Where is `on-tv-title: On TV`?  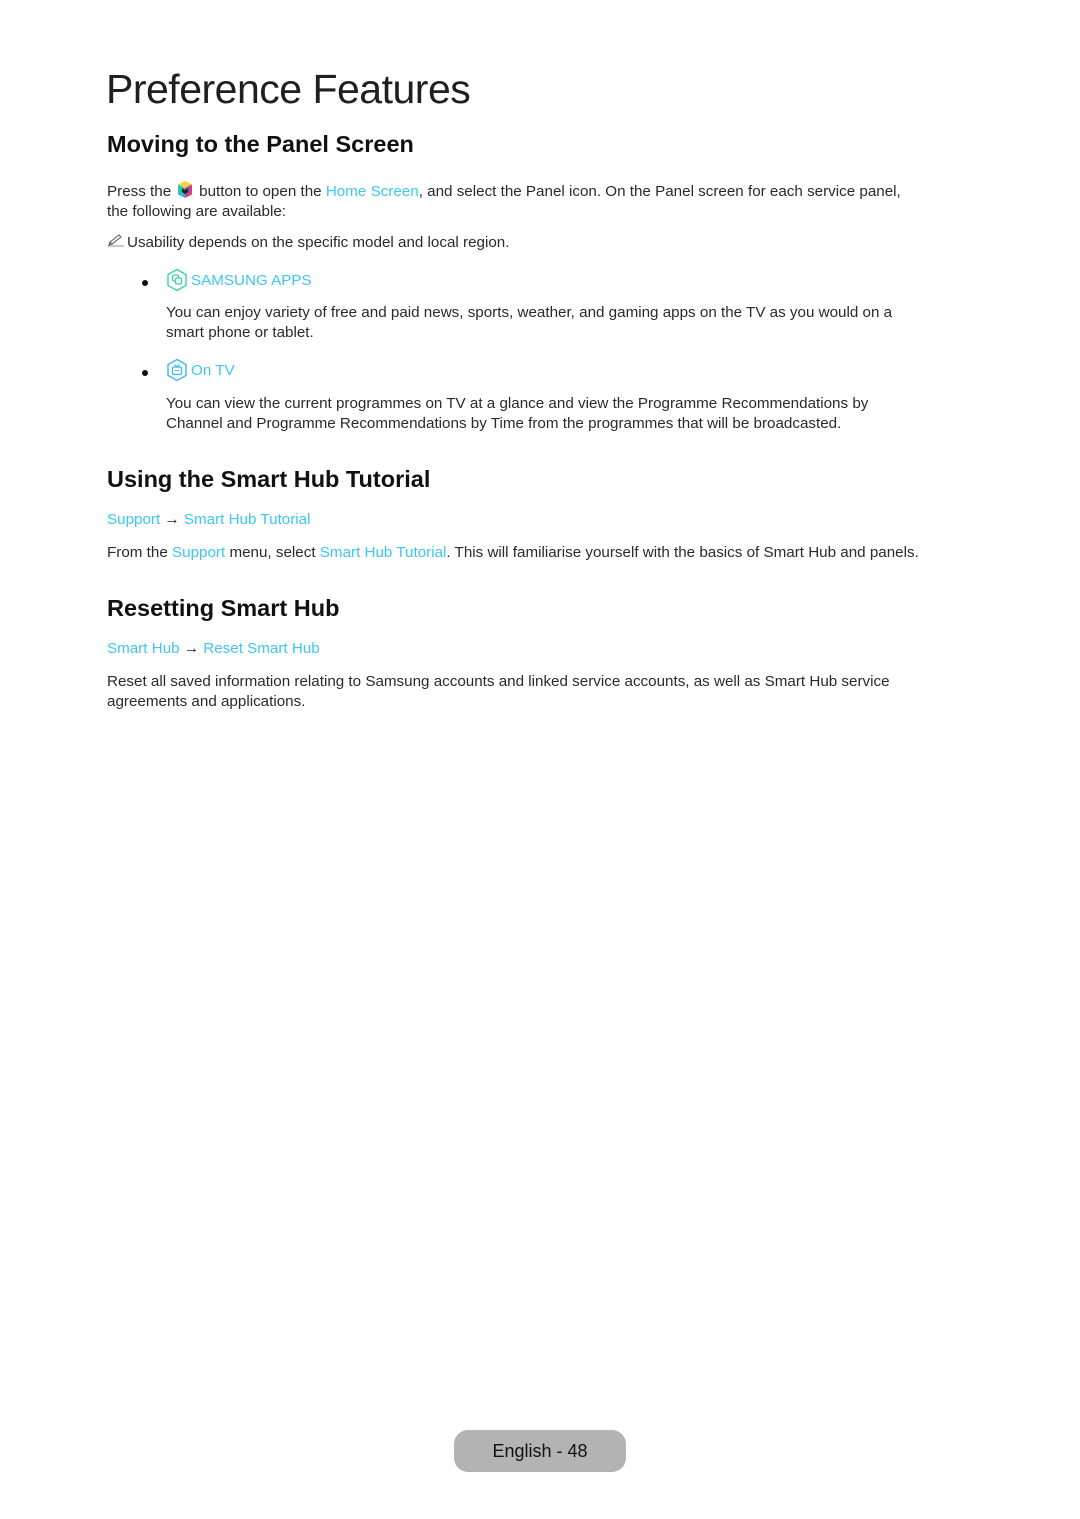 on-tv-title: On TV is located at coordinates (200, 370).